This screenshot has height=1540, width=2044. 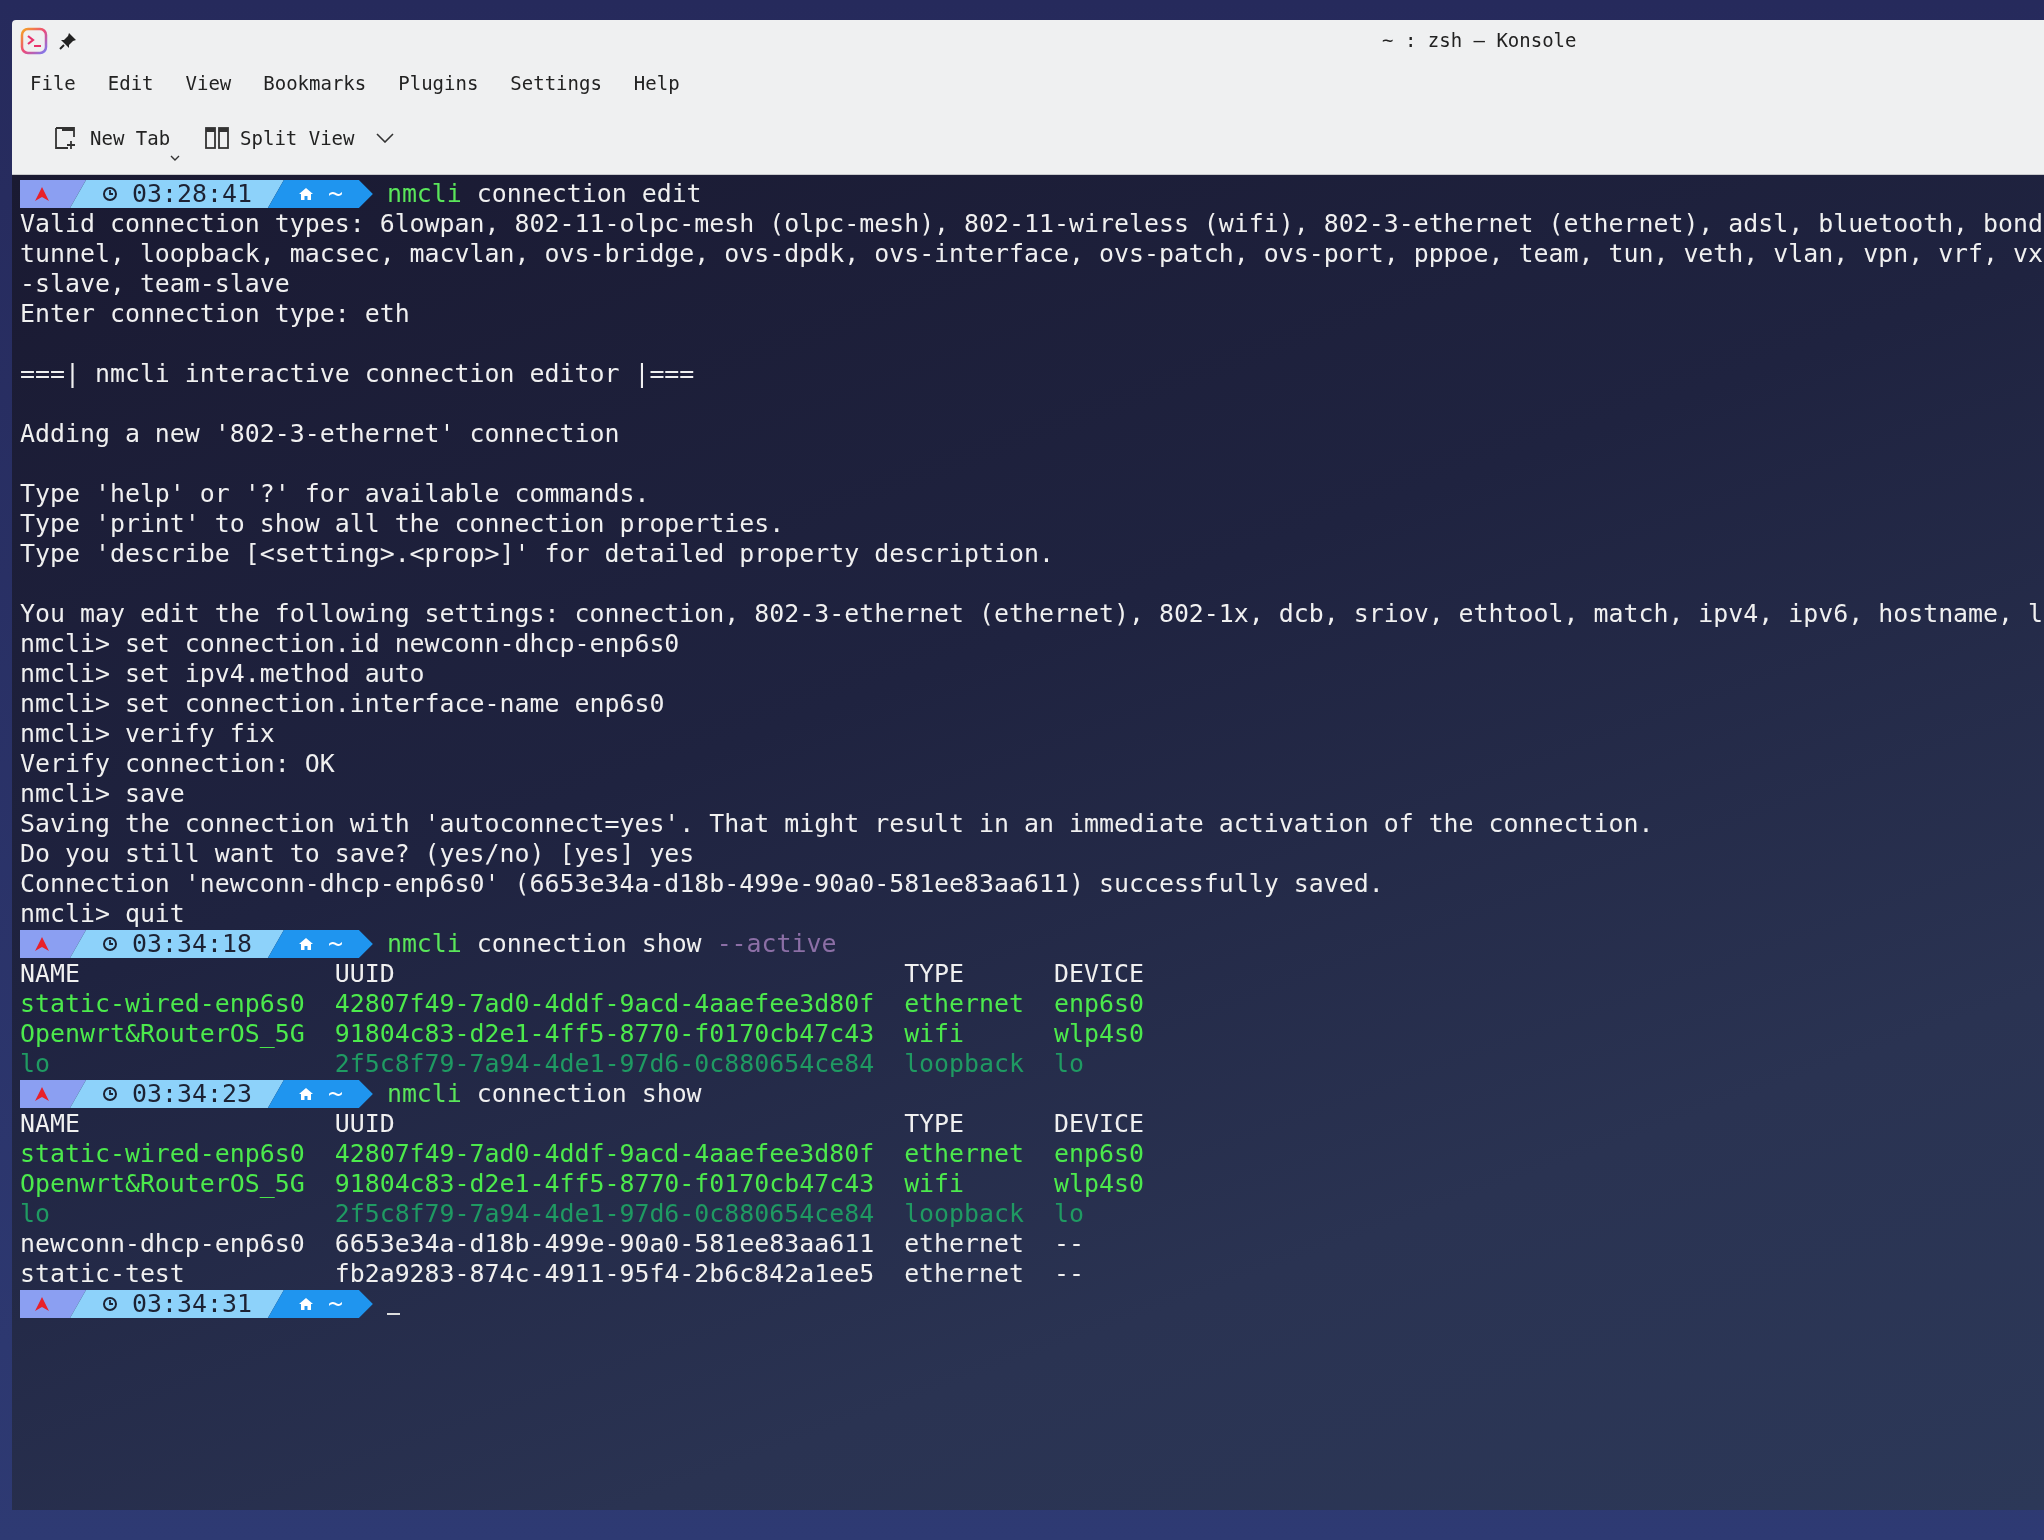 I want to click on output-line: nmcli> save, so click(x=102, y=794).